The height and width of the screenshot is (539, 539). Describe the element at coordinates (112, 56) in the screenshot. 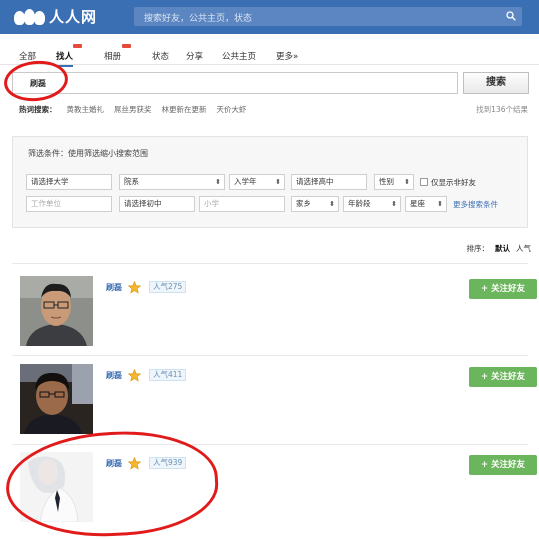

I see `tab-albums: 相册` at that location.